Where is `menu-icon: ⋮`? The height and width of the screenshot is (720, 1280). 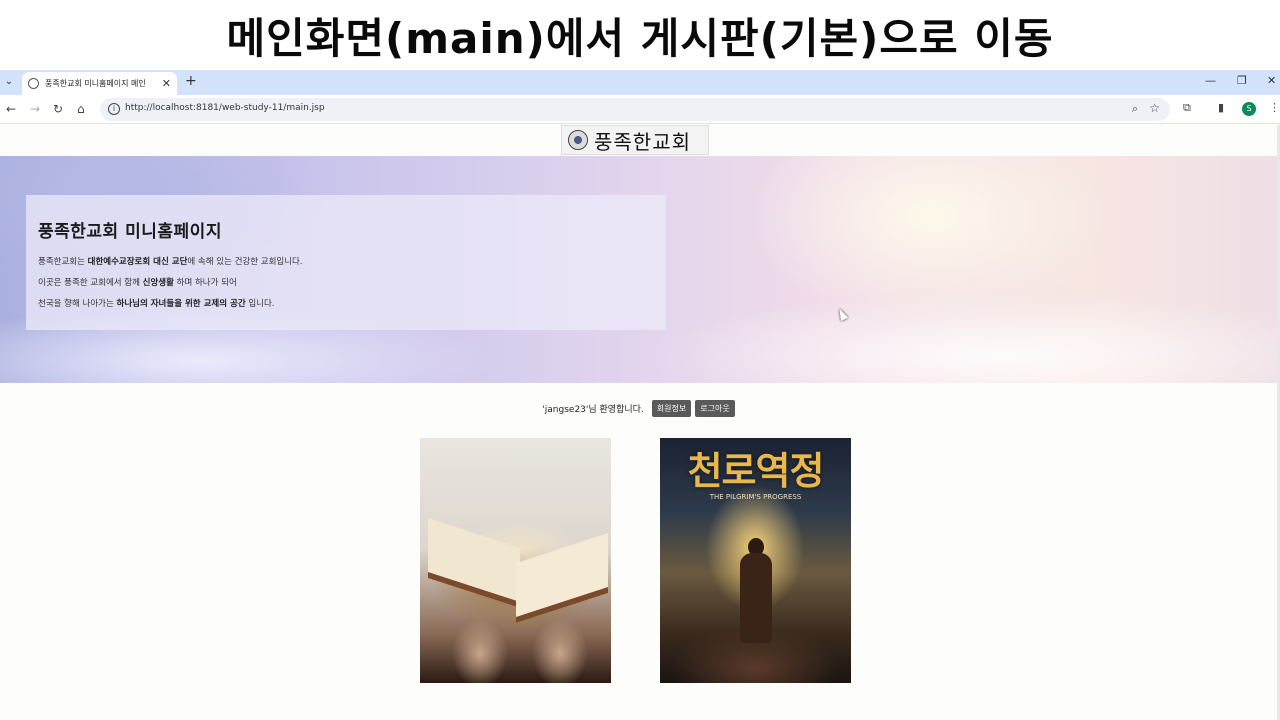 menu-icon: ⋮ is located at coordinates (1274, 107).